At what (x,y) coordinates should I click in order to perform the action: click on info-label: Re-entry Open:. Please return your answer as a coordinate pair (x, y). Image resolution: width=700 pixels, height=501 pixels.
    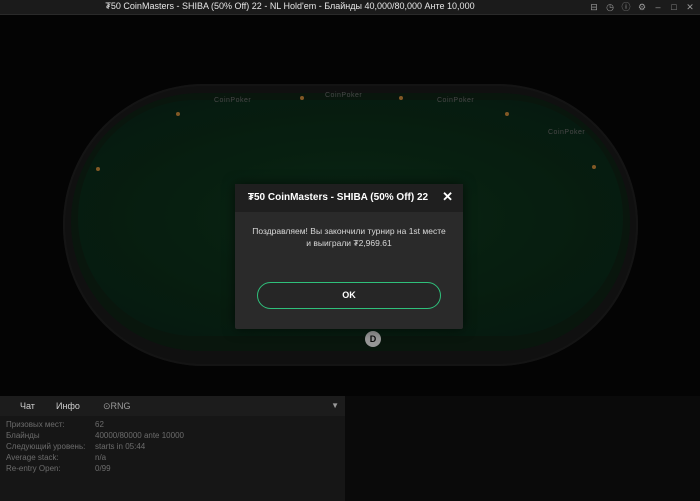
    Looking at the image, I should click on (33, 468).